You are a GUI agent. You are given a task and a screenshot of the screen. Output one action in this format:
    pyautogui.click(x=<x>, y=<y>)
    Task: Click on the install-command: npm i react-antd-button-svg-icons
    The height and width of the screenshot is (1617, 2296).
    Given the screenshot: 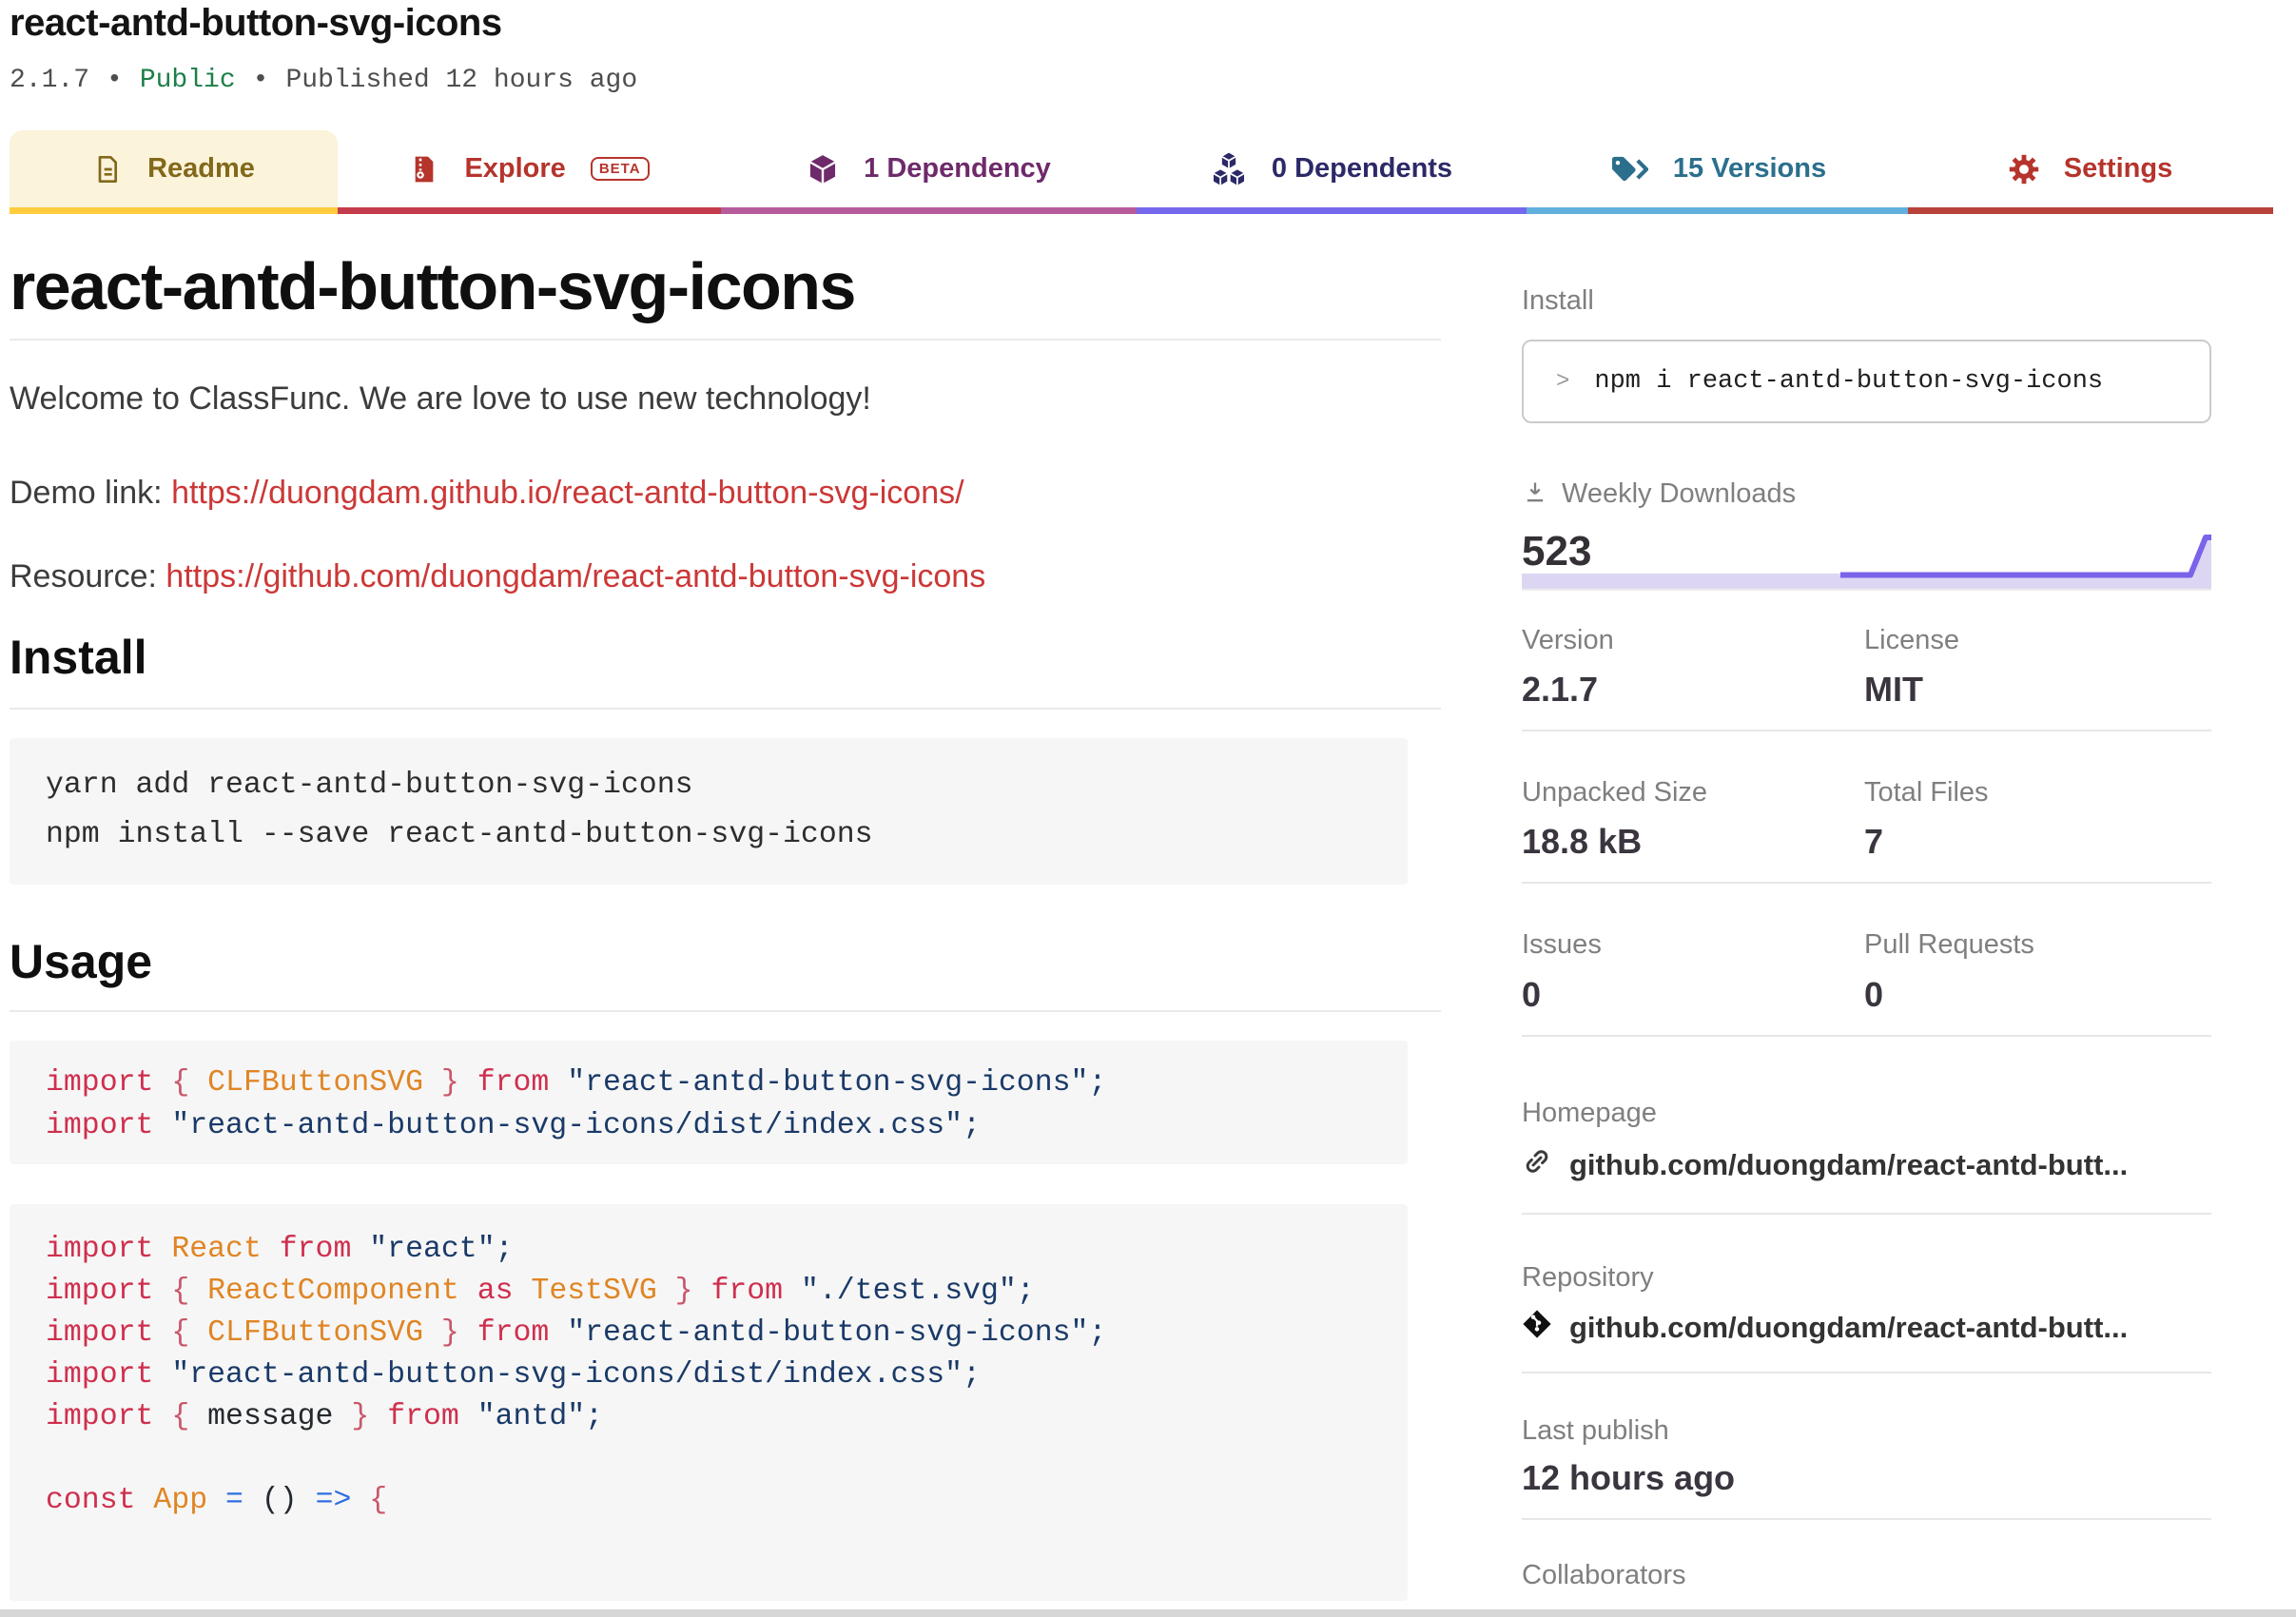 What is the action you would take?
    pyautogui.click(x=1849, y=382)
    